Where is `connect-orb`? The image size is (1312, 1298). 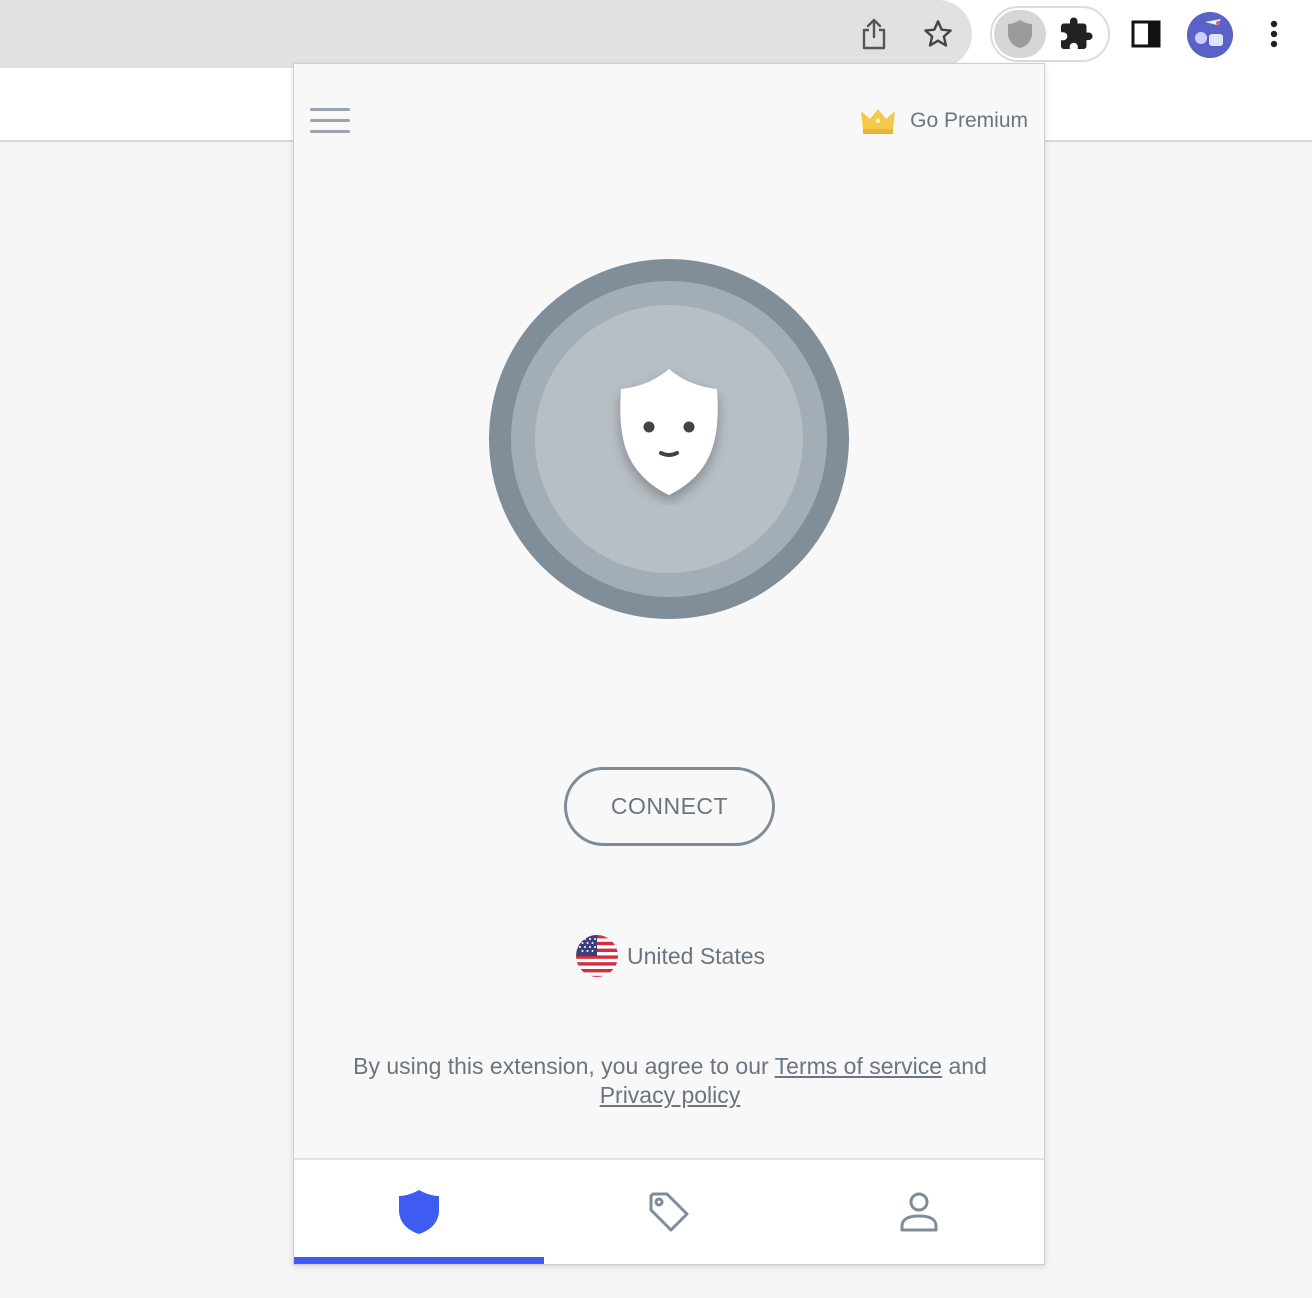 connect-orb is located at coordinates (669, 439).